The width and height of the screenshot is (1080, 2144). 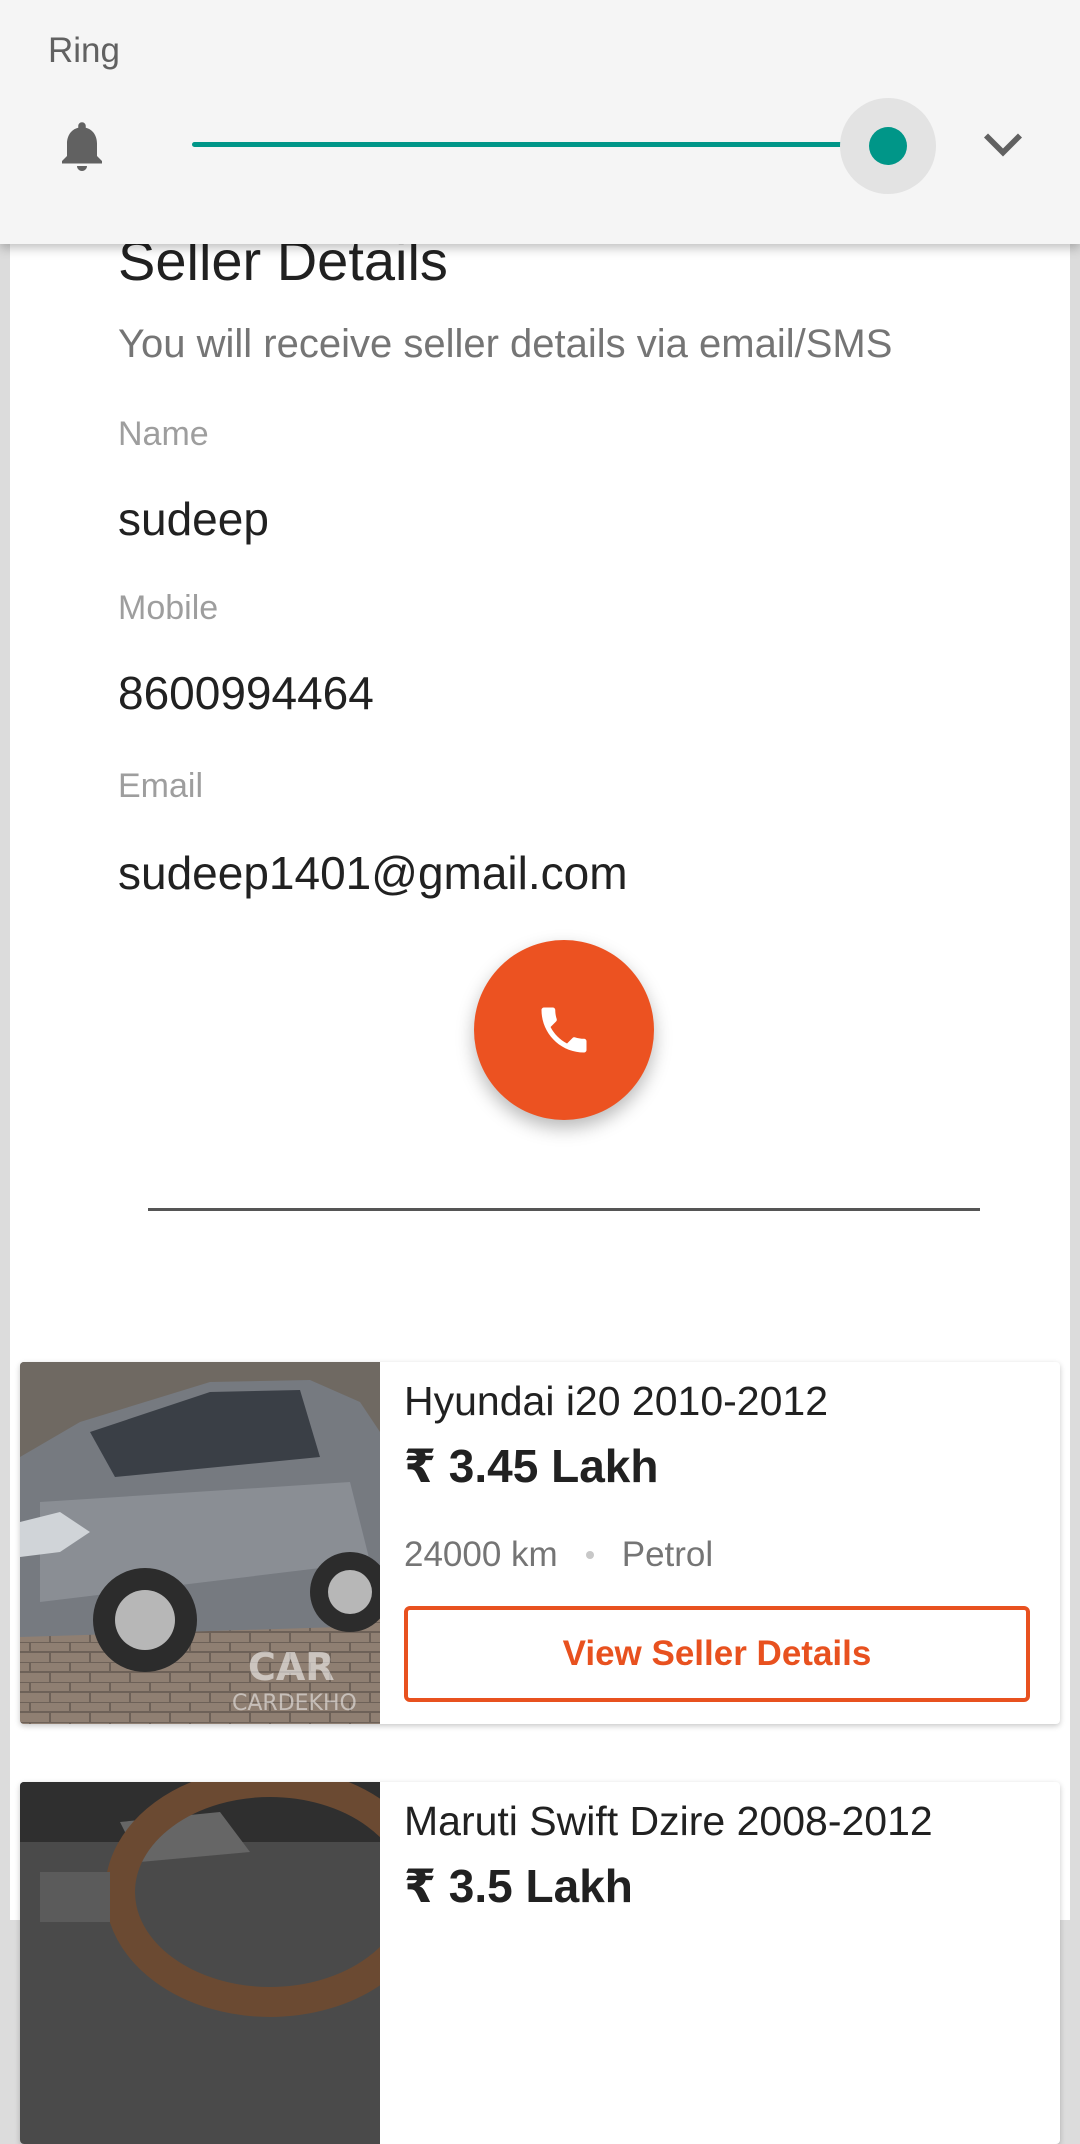 What do you see at coordinates (667, 1554) in the screenshot?
I see `listing-fuel: Petrol` at bounding box center [667, 1554].